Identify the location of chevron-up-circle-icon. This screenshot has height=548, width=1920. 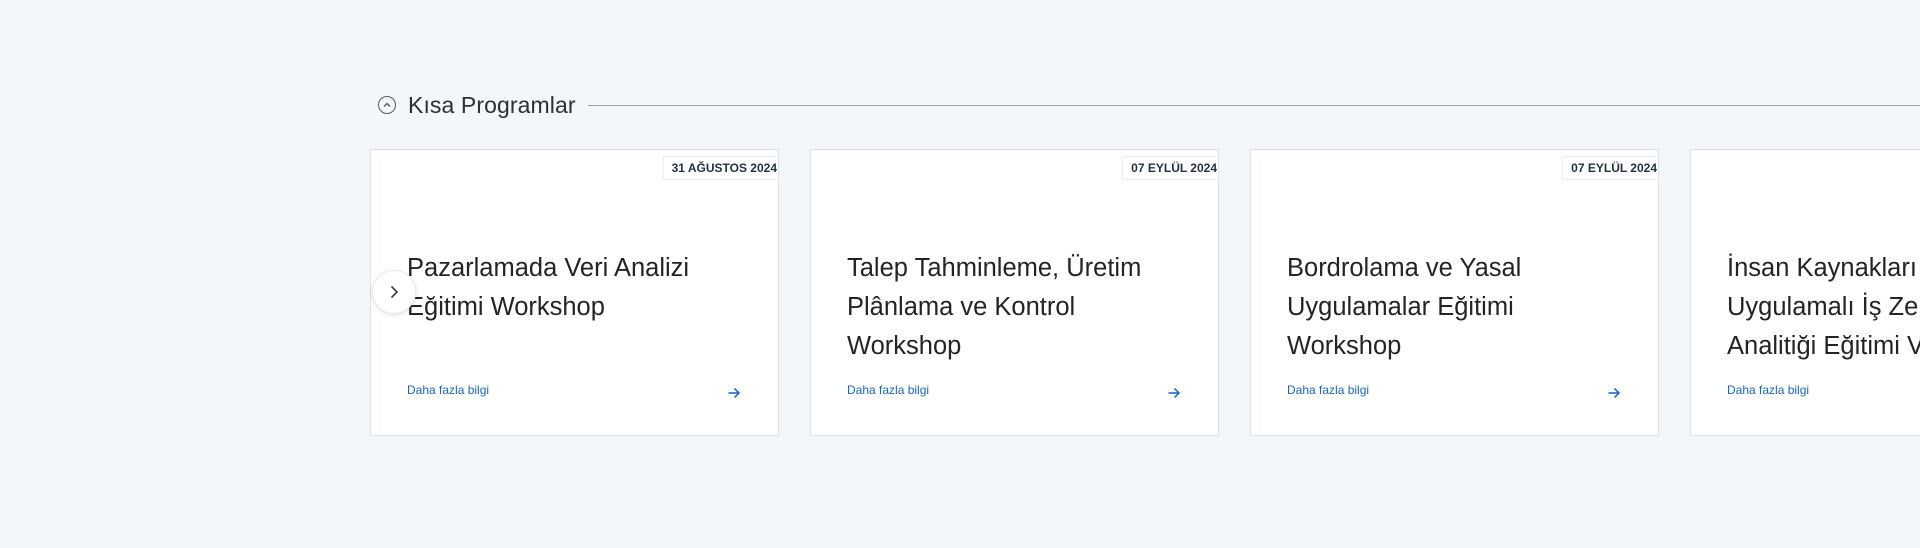
(387, 105).